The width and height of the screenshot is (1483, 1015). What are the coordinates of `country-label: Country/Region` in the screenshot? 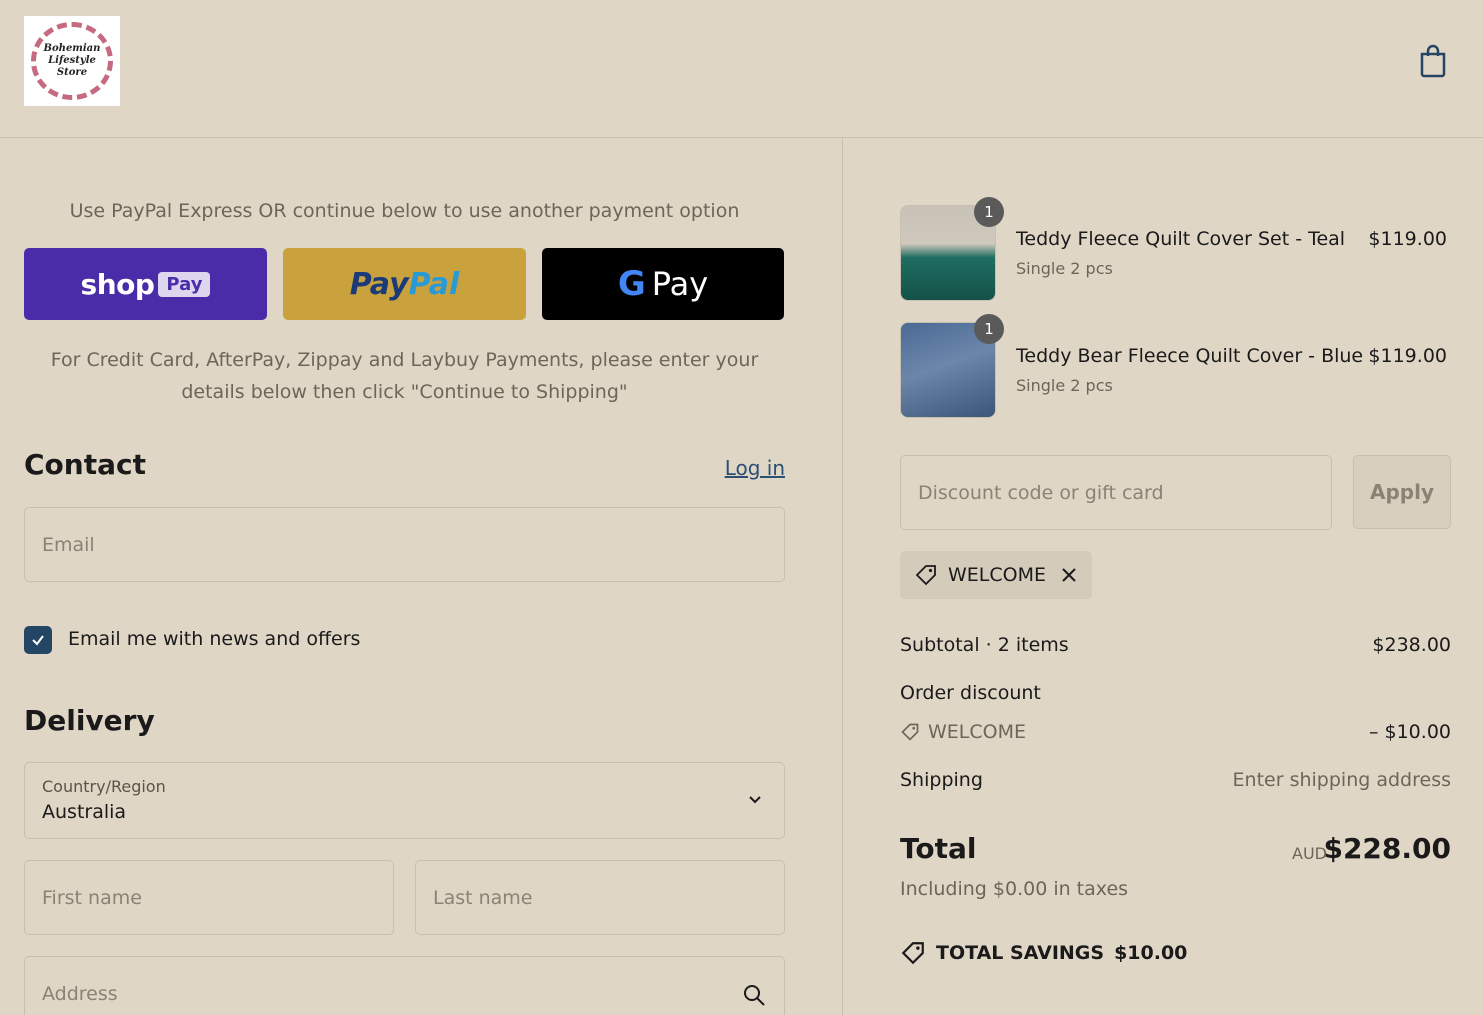 It's located at (104, 786).